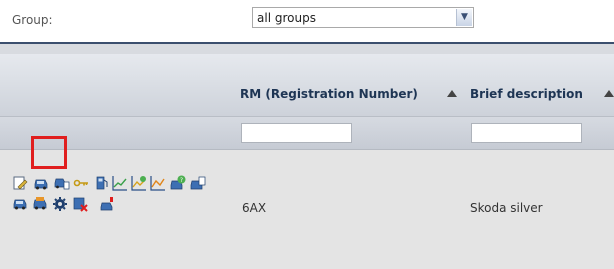  I want to click on highlight-box, so click(49, 152).